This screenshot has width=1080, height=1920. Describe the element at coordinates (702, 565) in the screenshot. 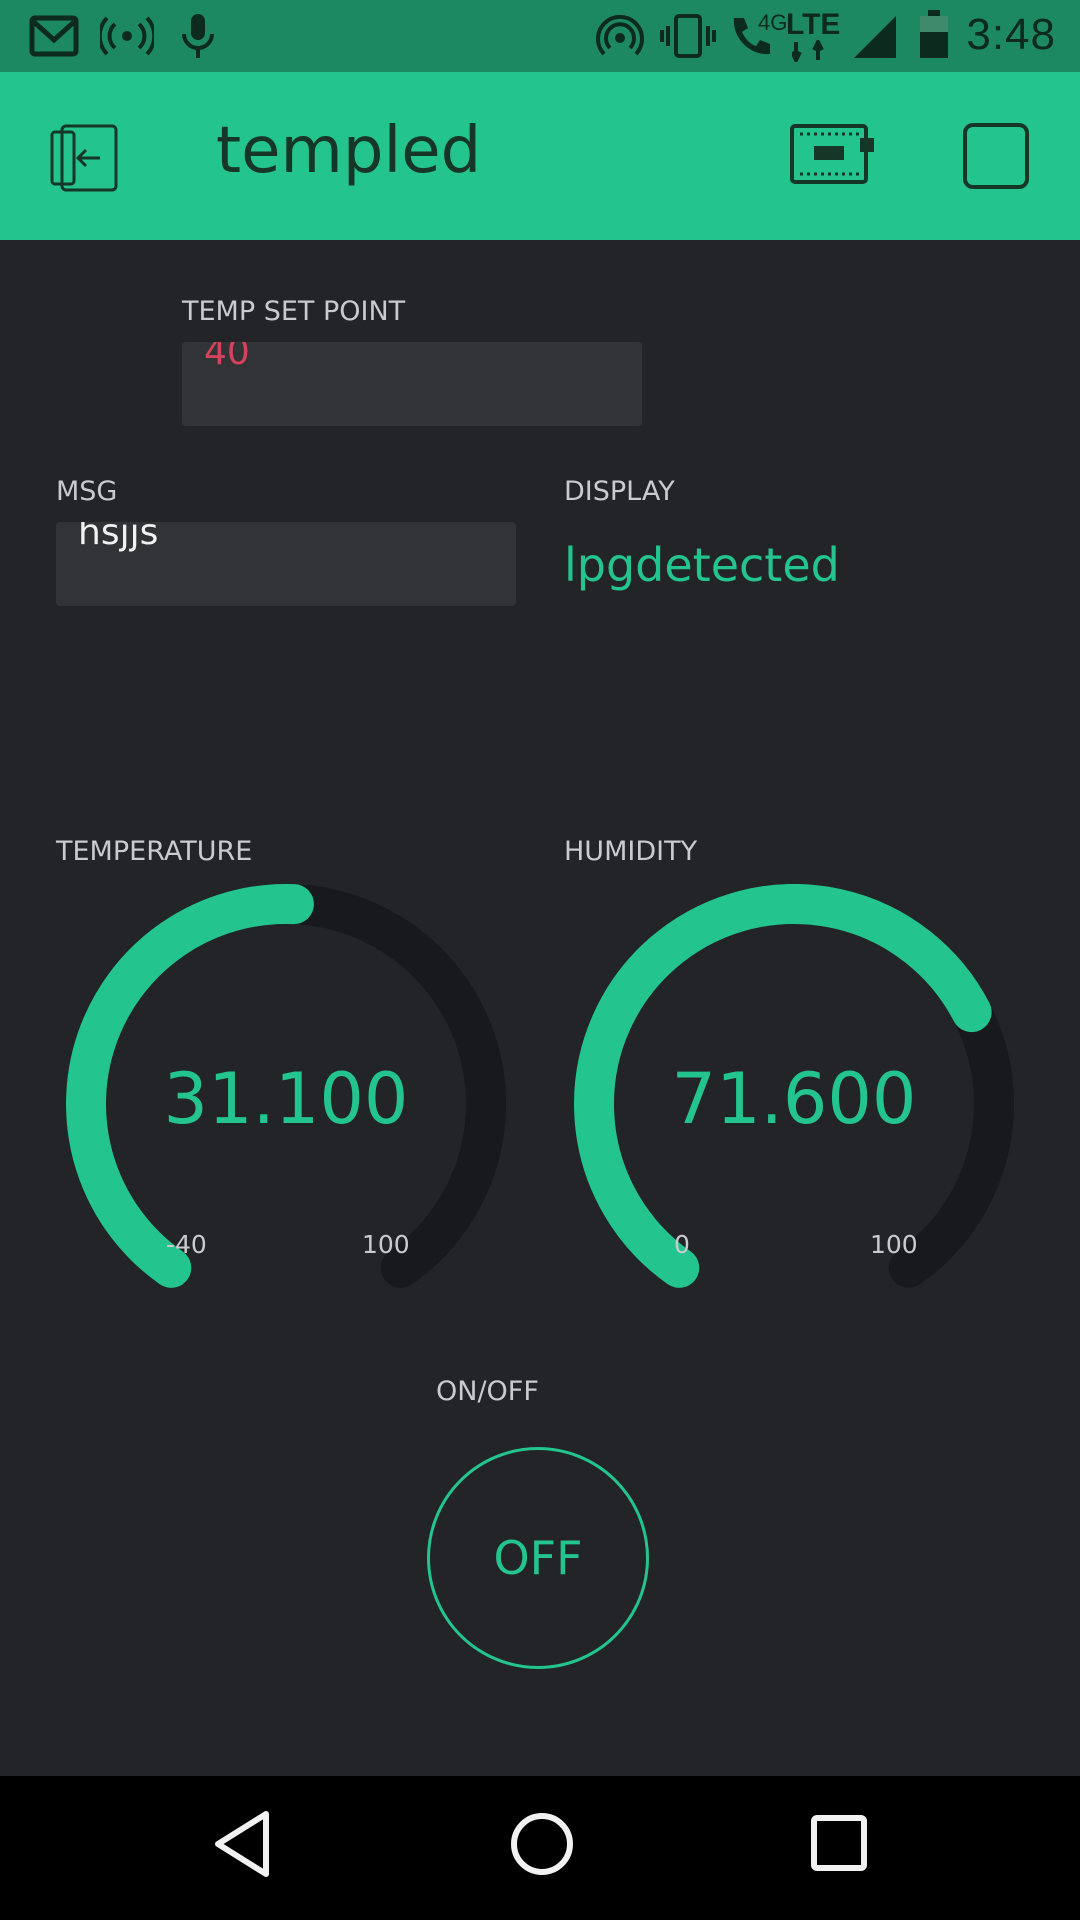

I see `display-value: lpgdetected` at that location.